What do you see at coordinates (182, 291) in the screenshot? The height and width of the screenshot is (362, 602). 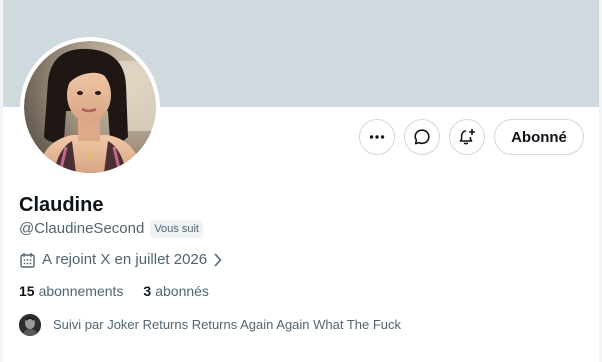 I see `followers-label: abonnés` at bounding box center [182, 291].